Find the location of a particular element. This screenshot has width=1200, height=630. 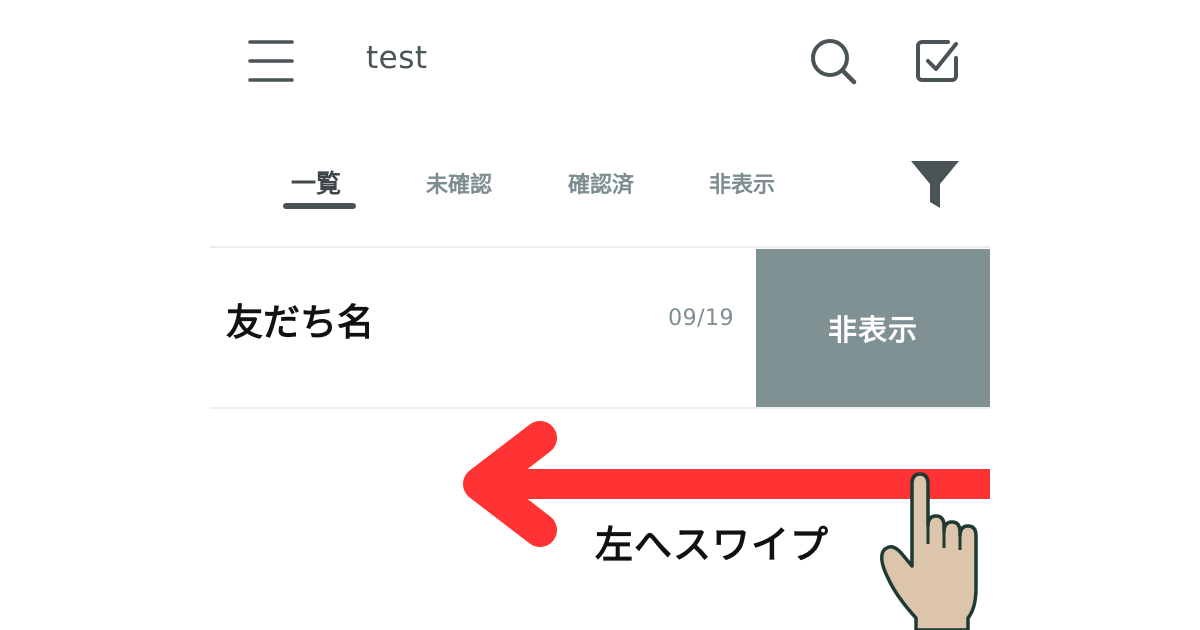

filter-button is located at coordinates (935, 185).